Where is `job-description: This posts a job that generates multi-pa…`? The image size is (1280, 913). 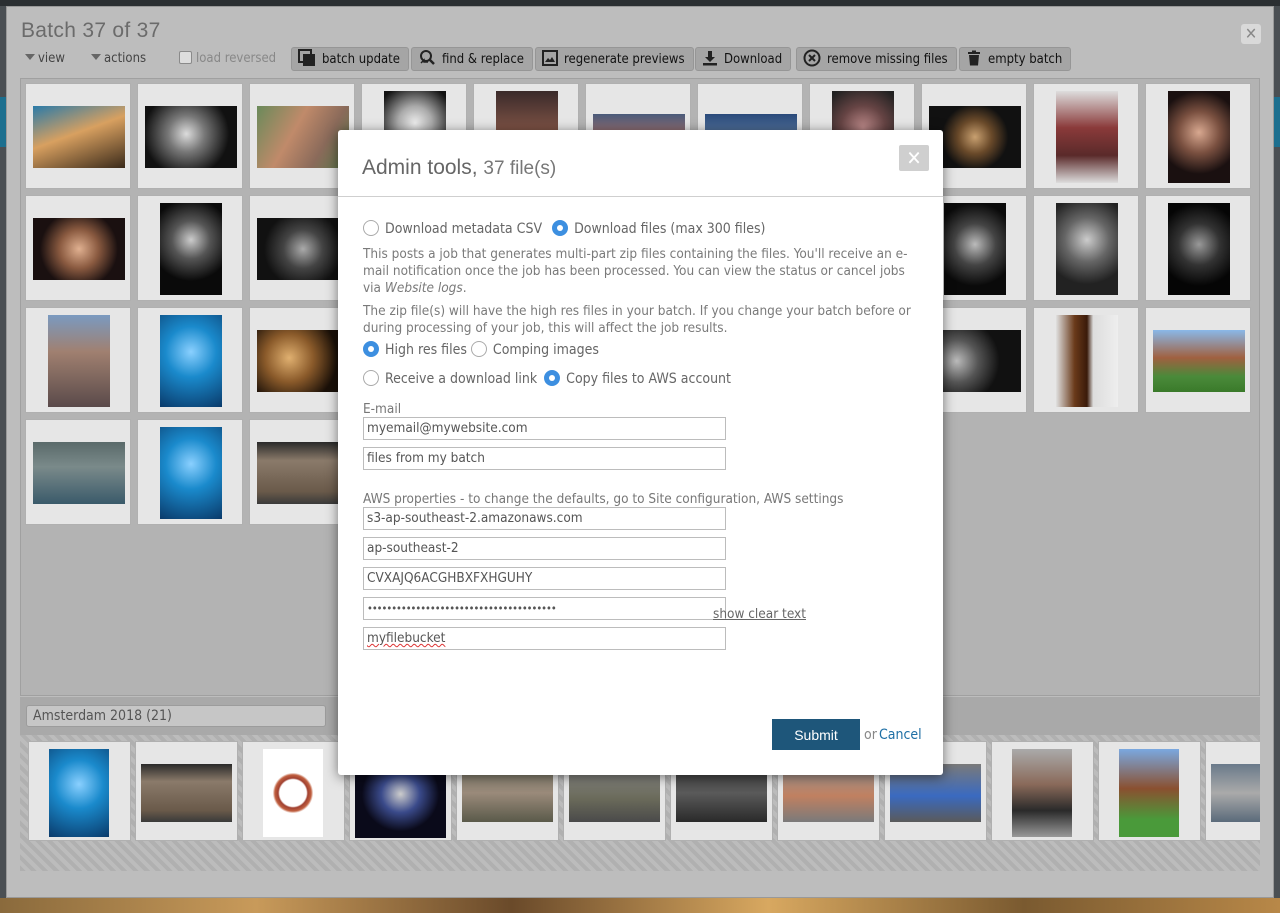 job-description: This posts a job that generates multi-pa… is located at coordinates (640, 271).